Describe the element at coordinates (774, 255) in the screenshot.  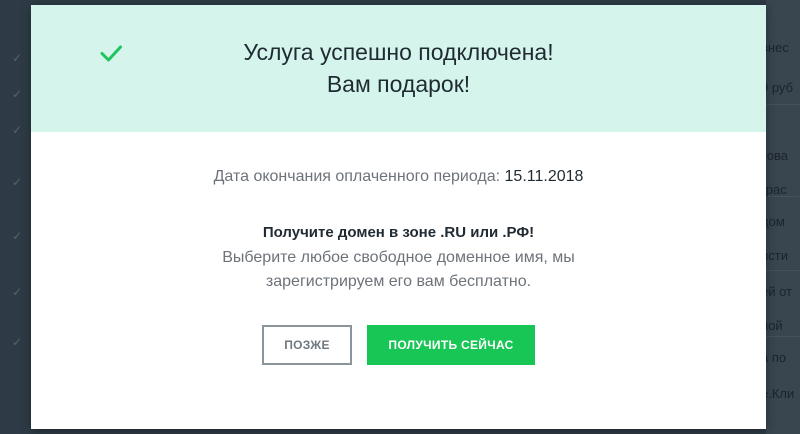
I see `bg-text: исти` at that location.